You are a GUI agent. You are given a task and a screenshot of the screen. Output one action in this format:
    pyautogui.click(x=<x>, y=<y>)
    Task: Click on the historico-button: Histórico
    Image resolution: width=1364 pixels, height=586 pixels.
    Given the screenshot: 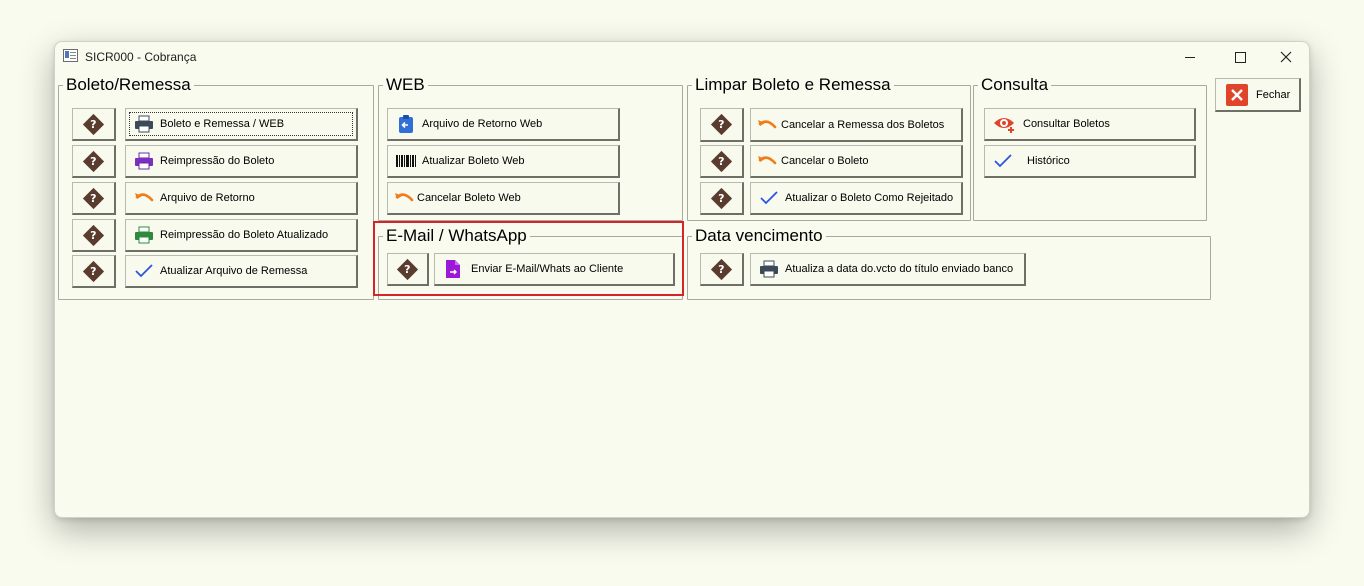 What is the action you would take?
    pyautogui.click(x=1090, y=161)
    